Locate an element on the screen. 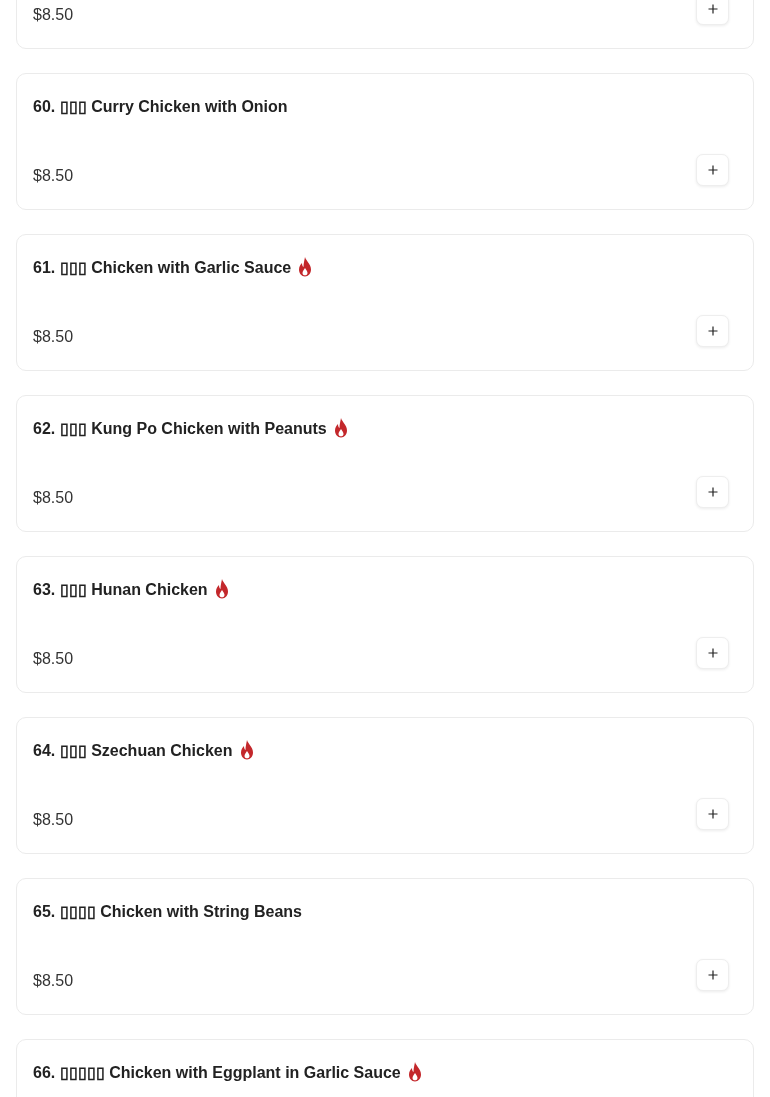  menu-item-card: 62. ▯▯▯ Kung Po Chicken with Peanuts $8.50 is located at coordinates (385, 463).